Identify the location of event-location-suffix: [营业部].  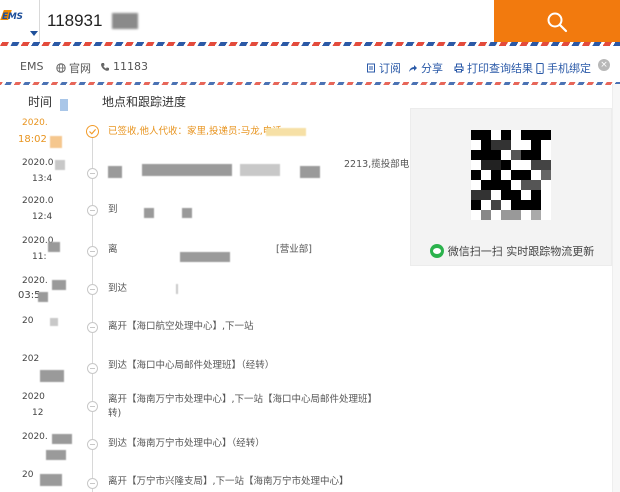
(294, 249).